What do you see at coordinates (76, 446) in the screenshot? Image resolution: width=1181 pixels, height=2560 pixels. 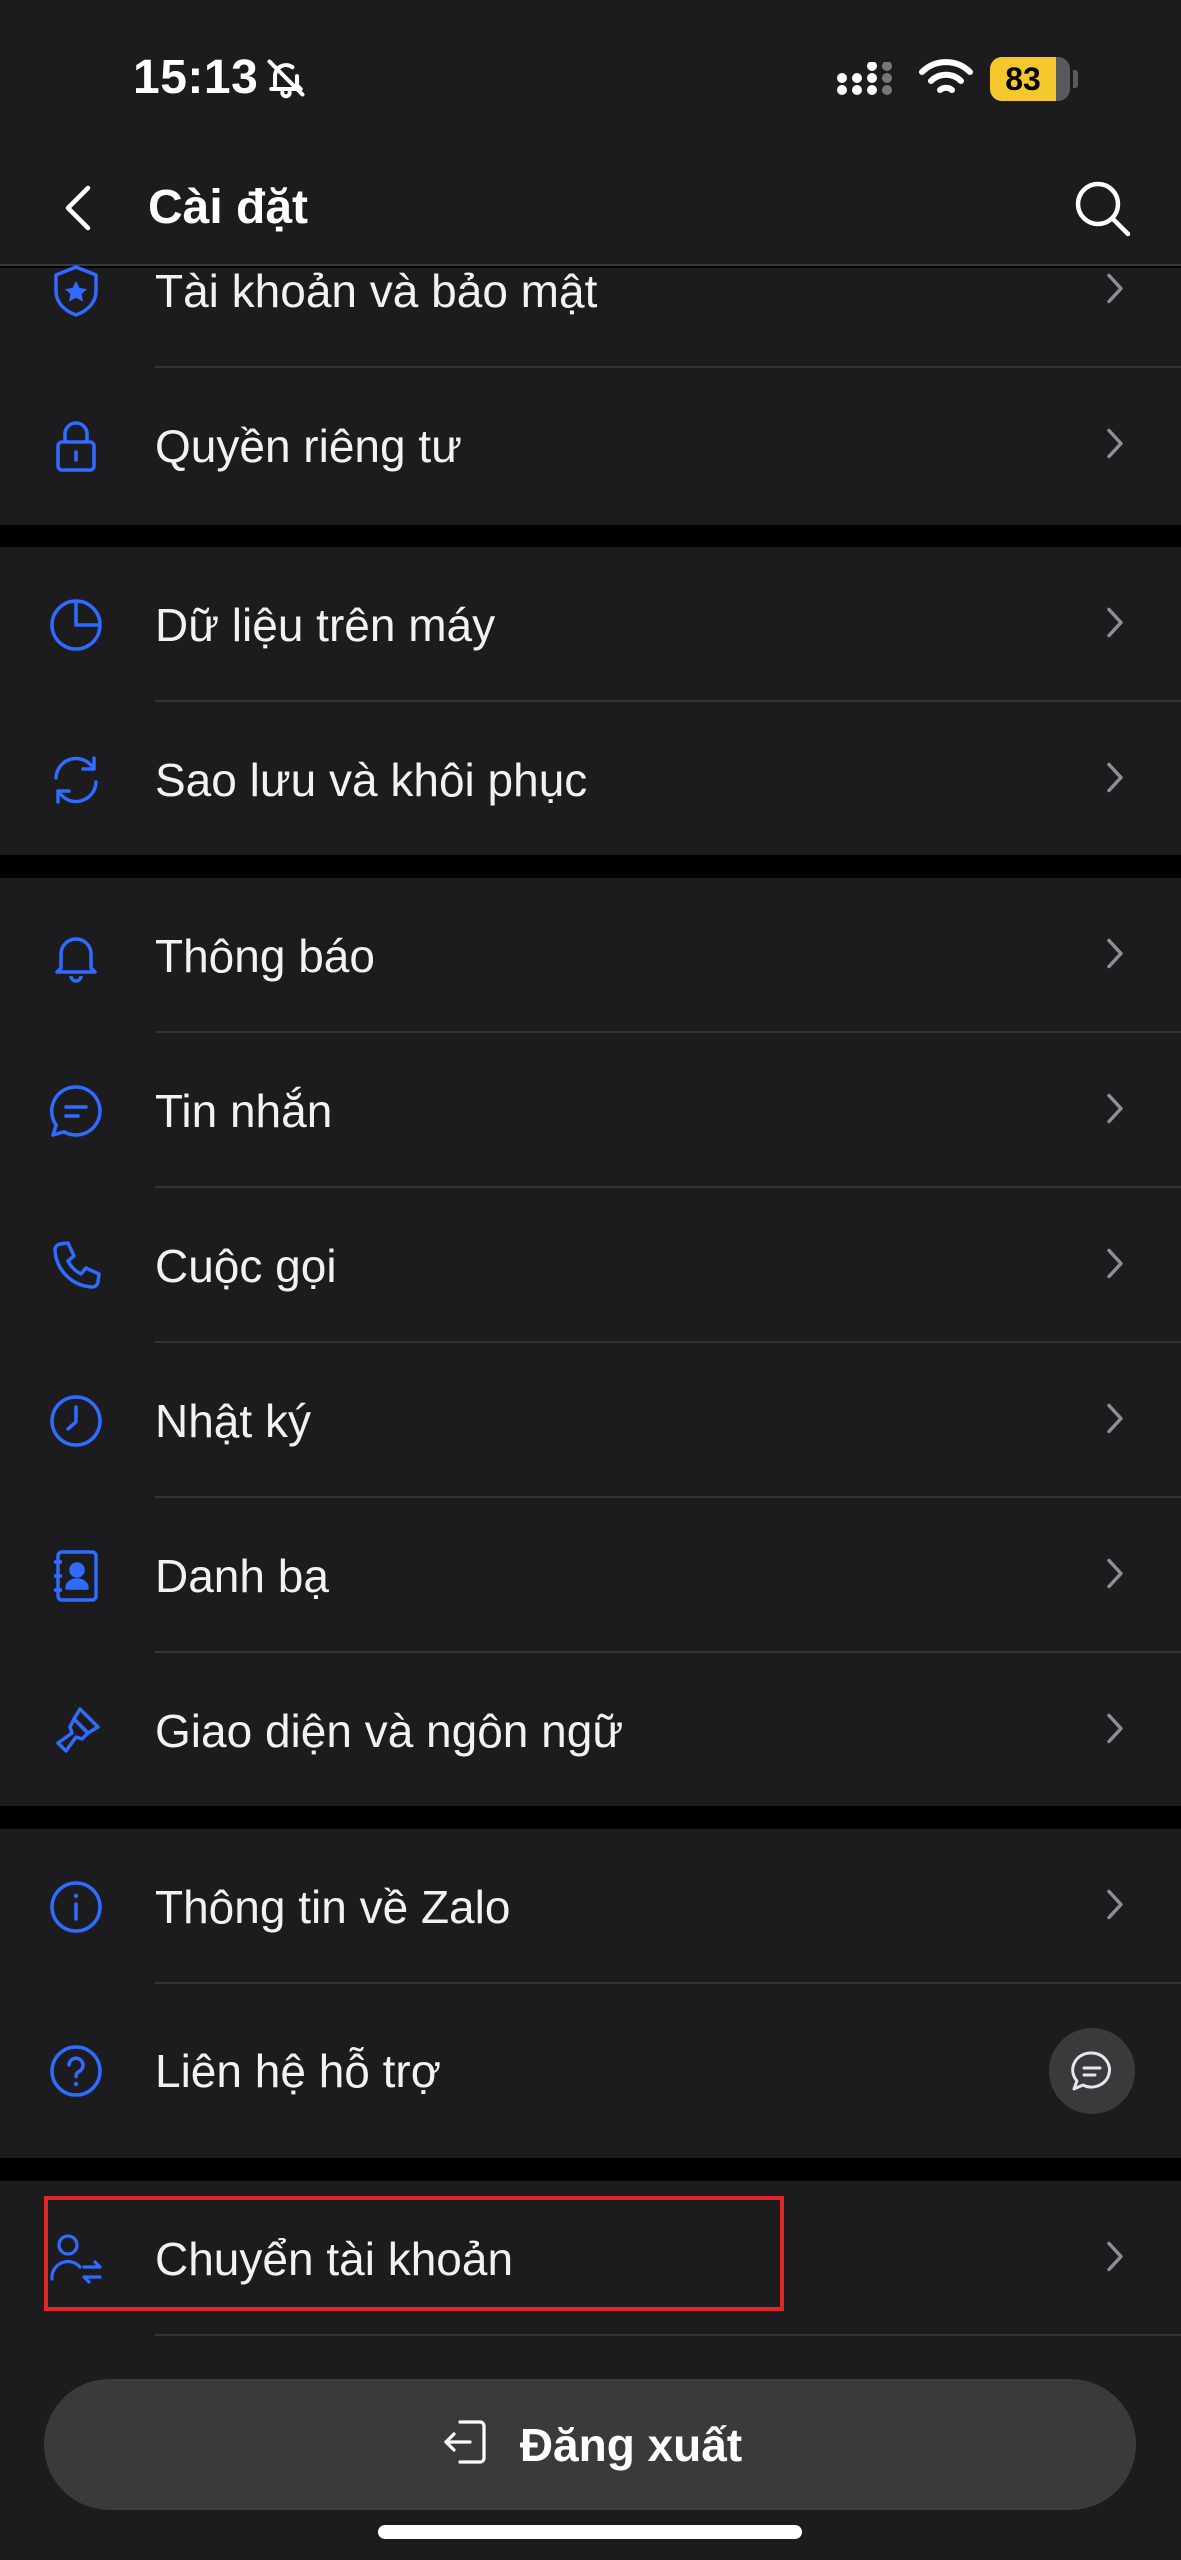 I see `lock-icon` at bounding box center [76, 446].